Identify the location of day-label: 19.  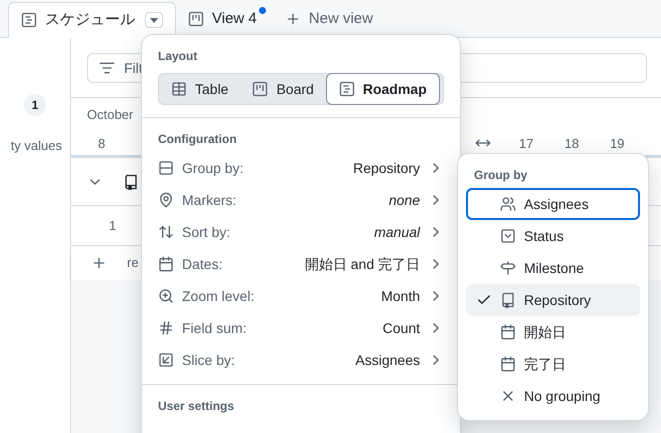
(617, 144).